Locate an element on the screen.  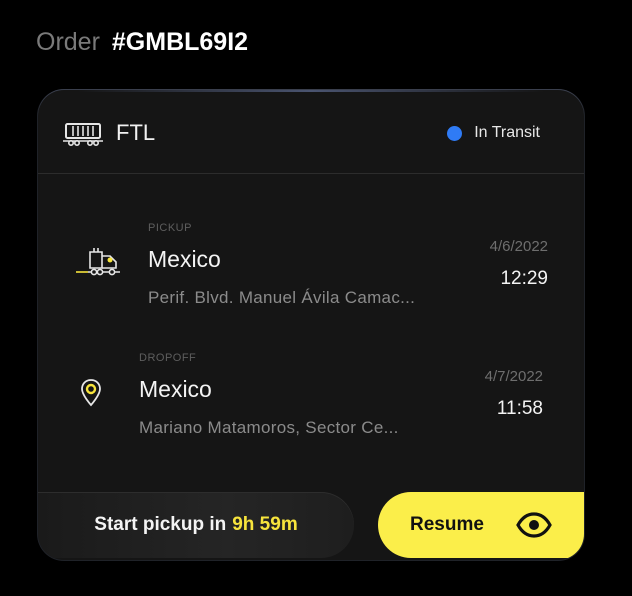
location-pin-icon is located at coordinates (91, 393).